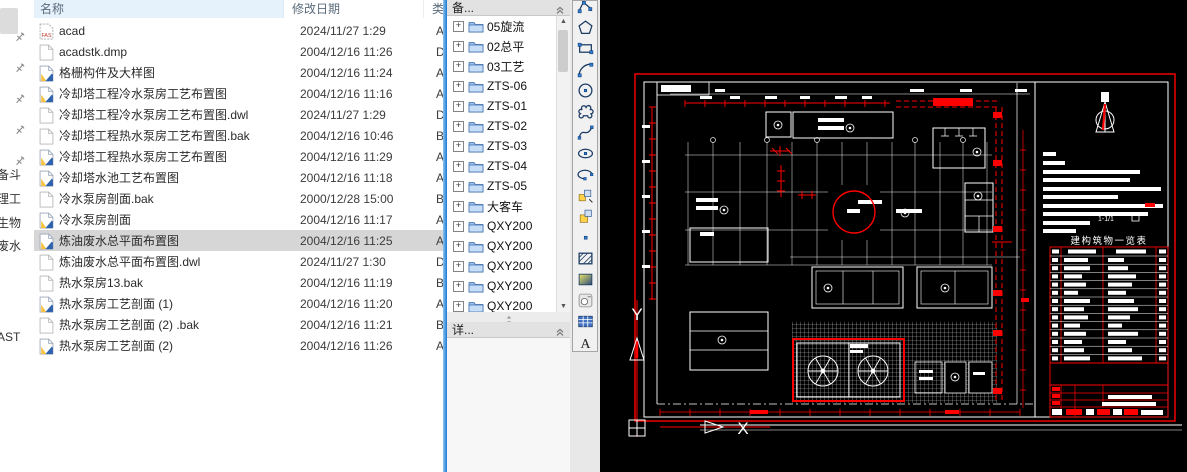  What do you see at coordinates (10, 337) in the screenshot?
I see `nav-pane-item-label: AST` at bounding box center [10, 337].